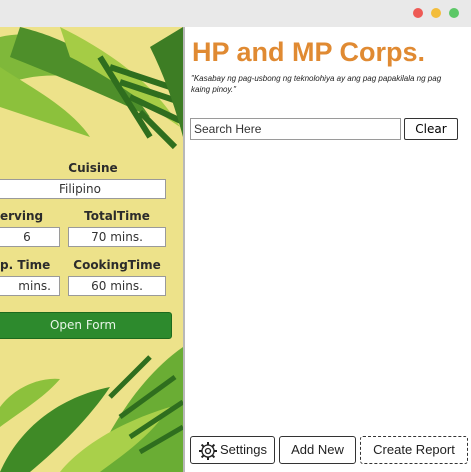  I want to click on totaltime-label: TotalTime, so click(117, 216).